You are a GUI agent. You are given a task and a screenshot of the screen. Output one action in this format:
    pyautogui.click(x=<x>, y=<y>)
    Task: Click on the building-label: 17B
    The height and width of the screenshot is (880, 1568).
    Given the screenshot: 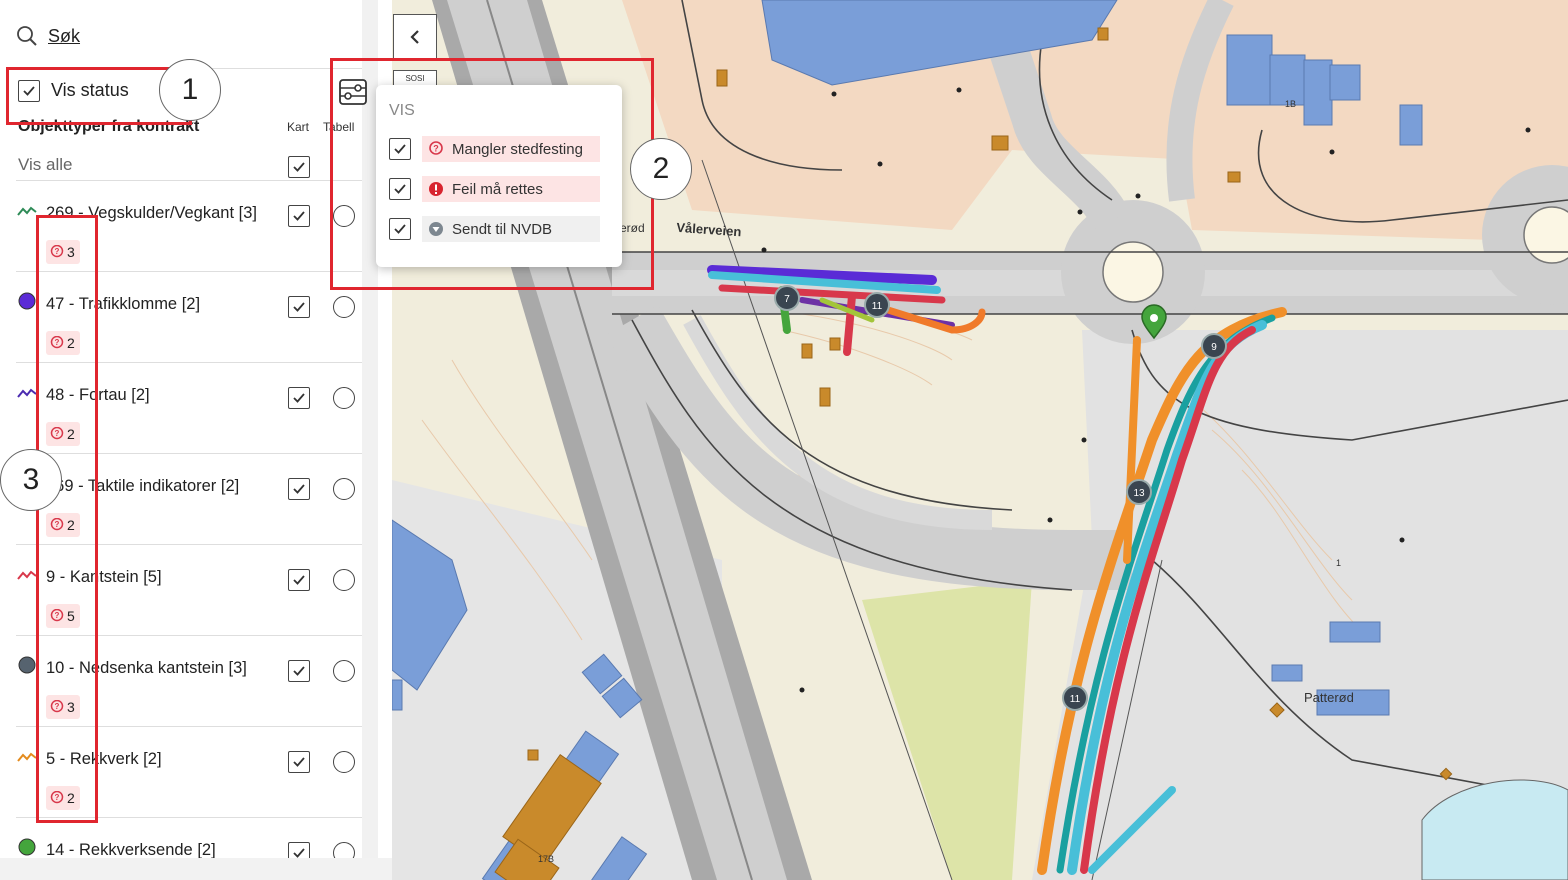 What is the action you would take?
    pyautogui.click(x=546, y=859)
    